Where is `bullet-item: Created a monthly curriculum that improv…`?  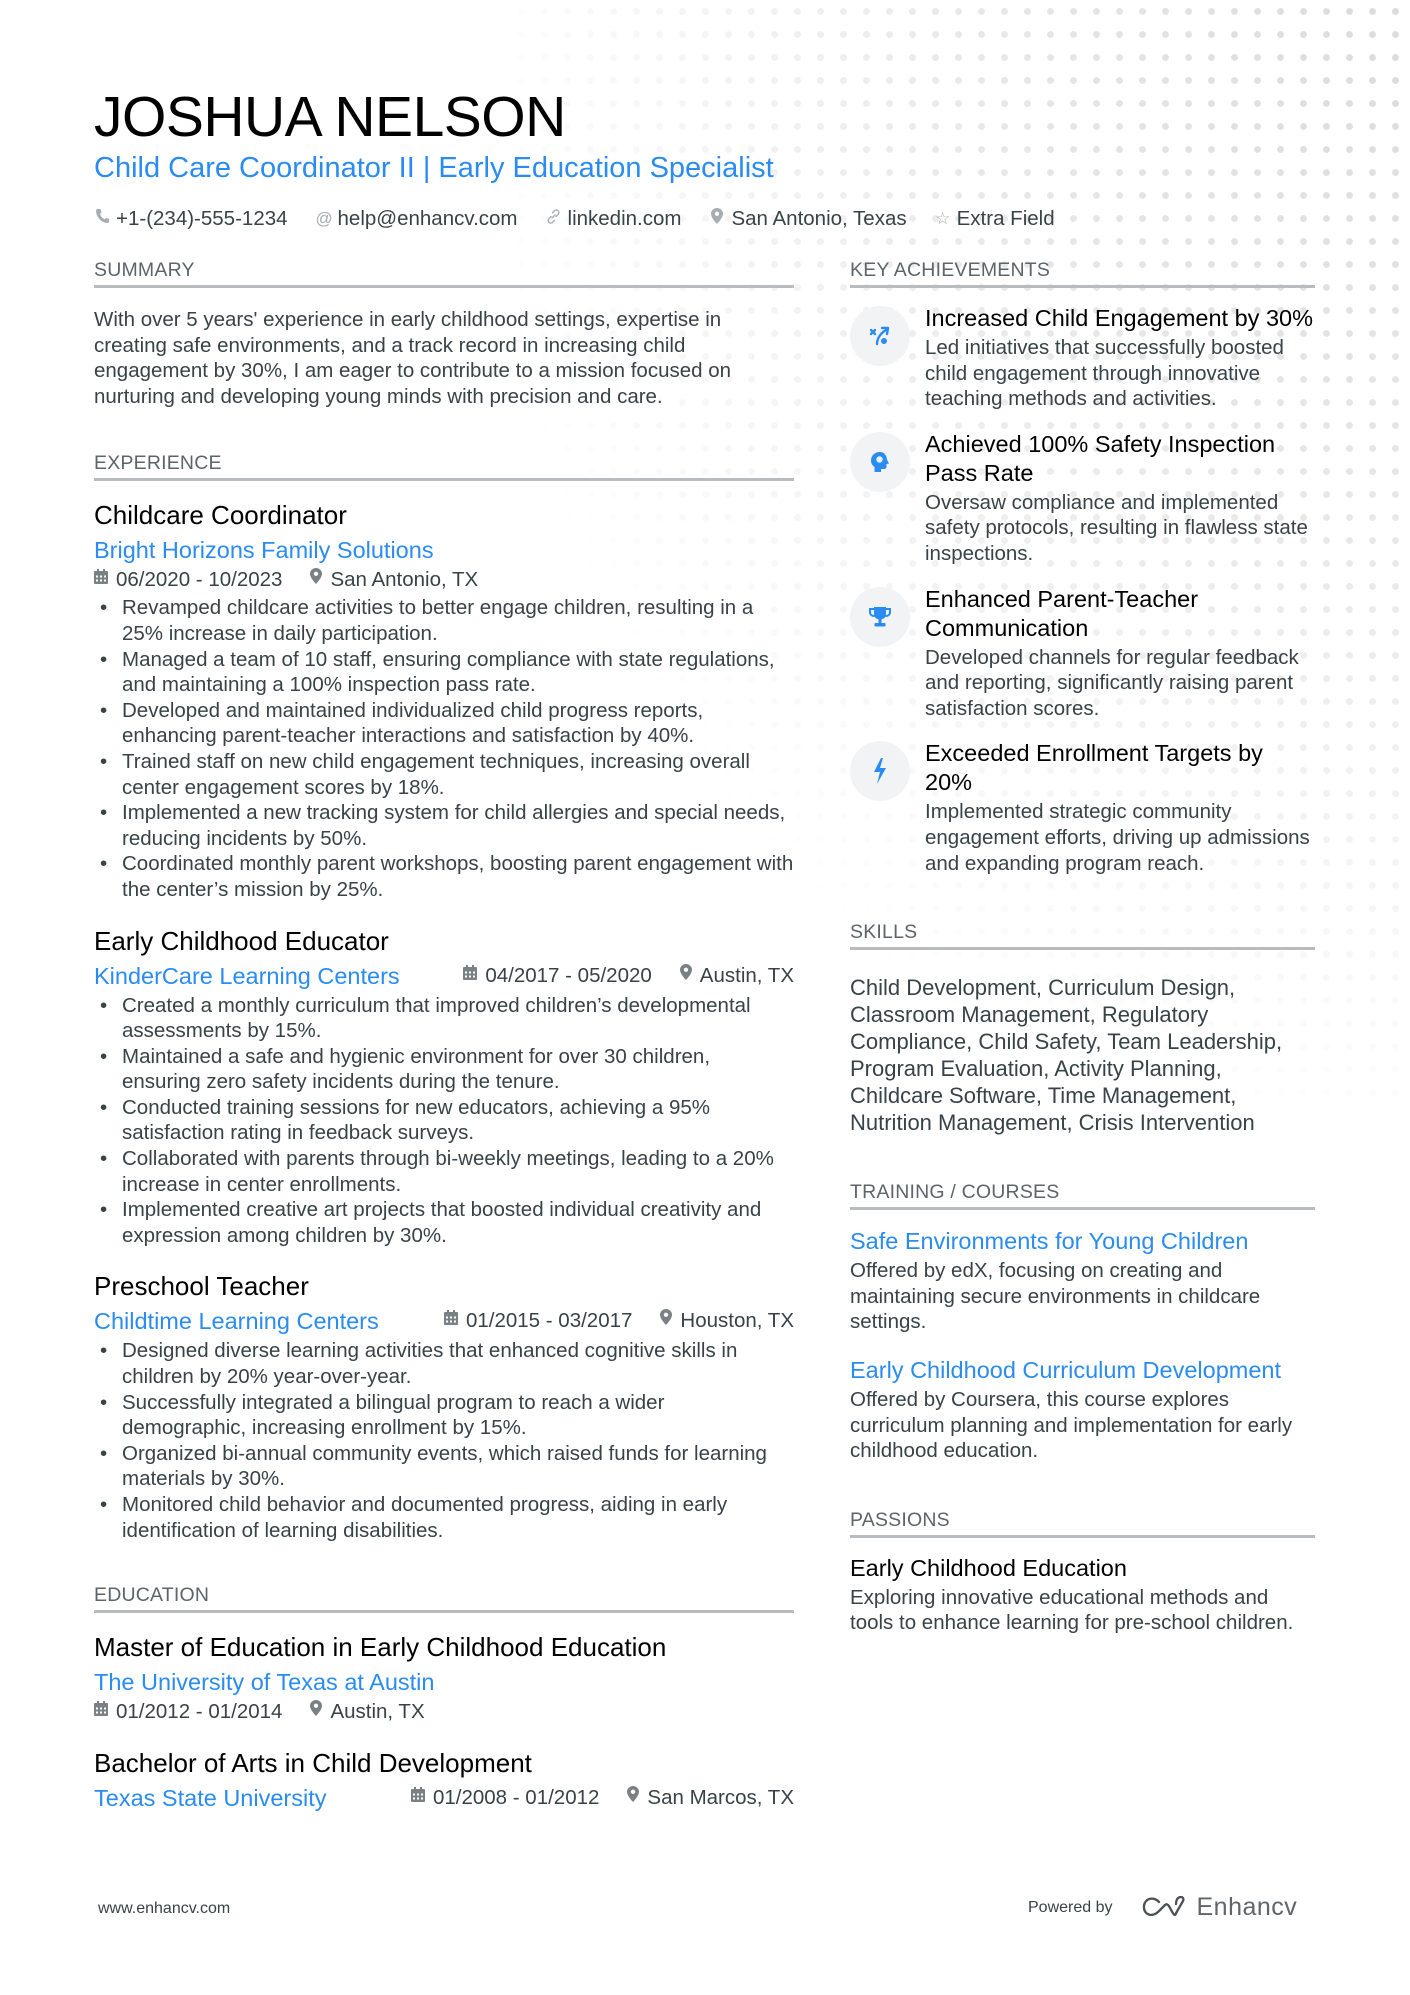
bullet-item: Created a monthly curriculum that improv… is located at coordinates (447, 1018).